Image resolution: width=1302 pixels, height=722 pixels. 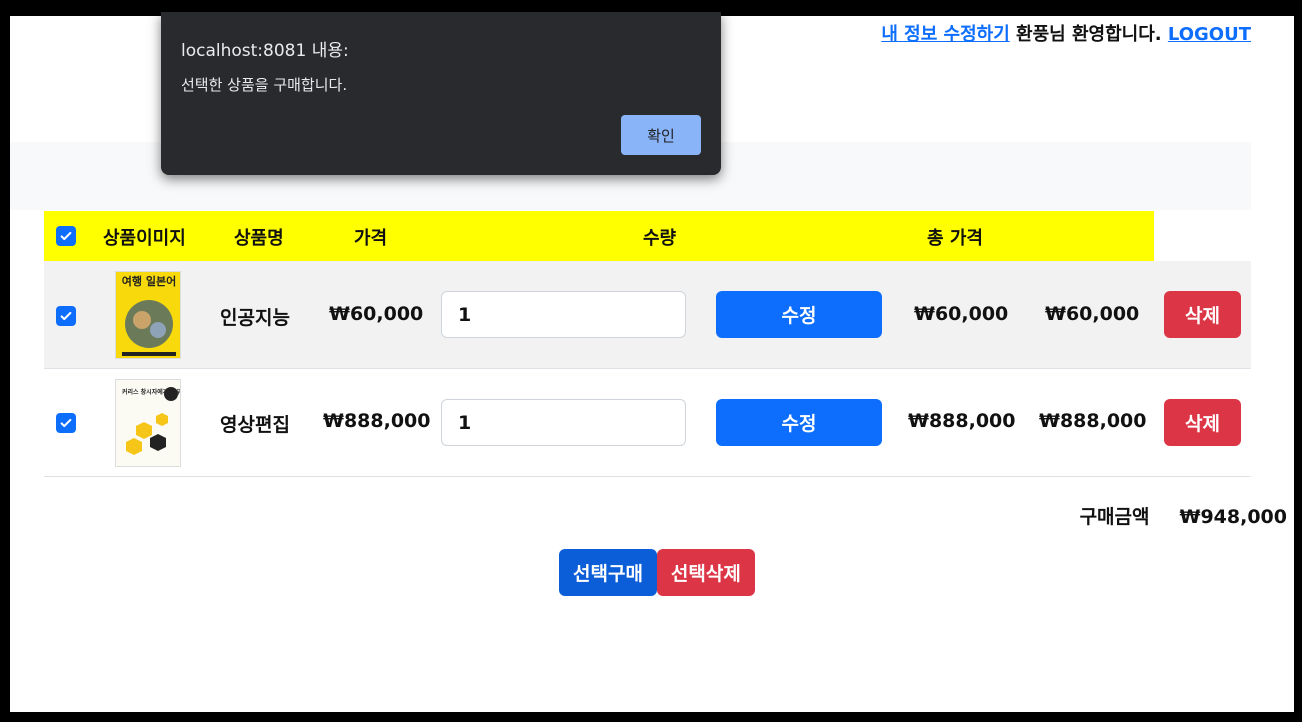 I want to click on header-total: 총 가격, so click(x=955, y=238).